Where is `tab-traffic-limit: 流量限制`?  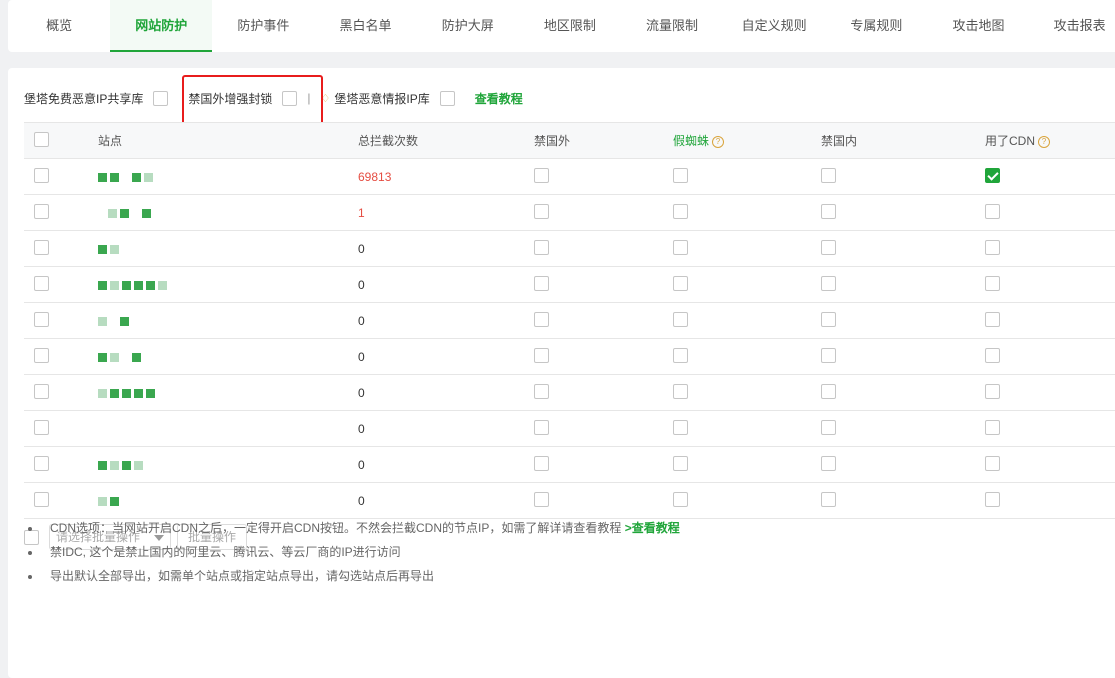 tab-traffic-limit: 流量限制 is located at coordinates (672, 26).